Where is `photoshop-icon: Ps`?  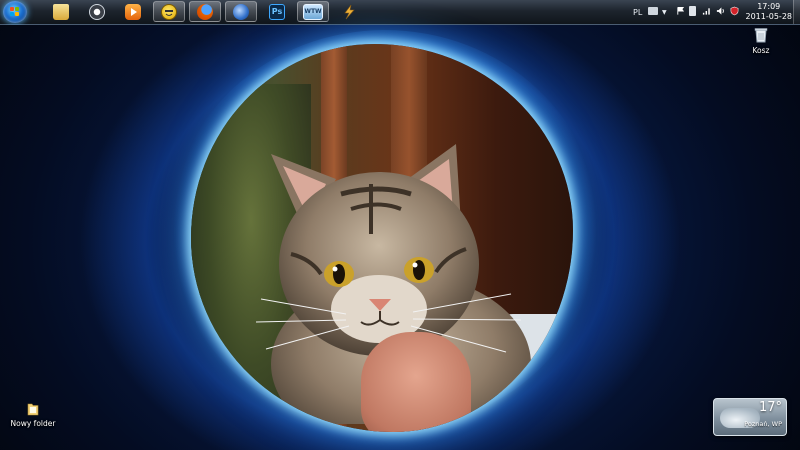 photoshop-icon: Ps is located at coordinates (277, 11).